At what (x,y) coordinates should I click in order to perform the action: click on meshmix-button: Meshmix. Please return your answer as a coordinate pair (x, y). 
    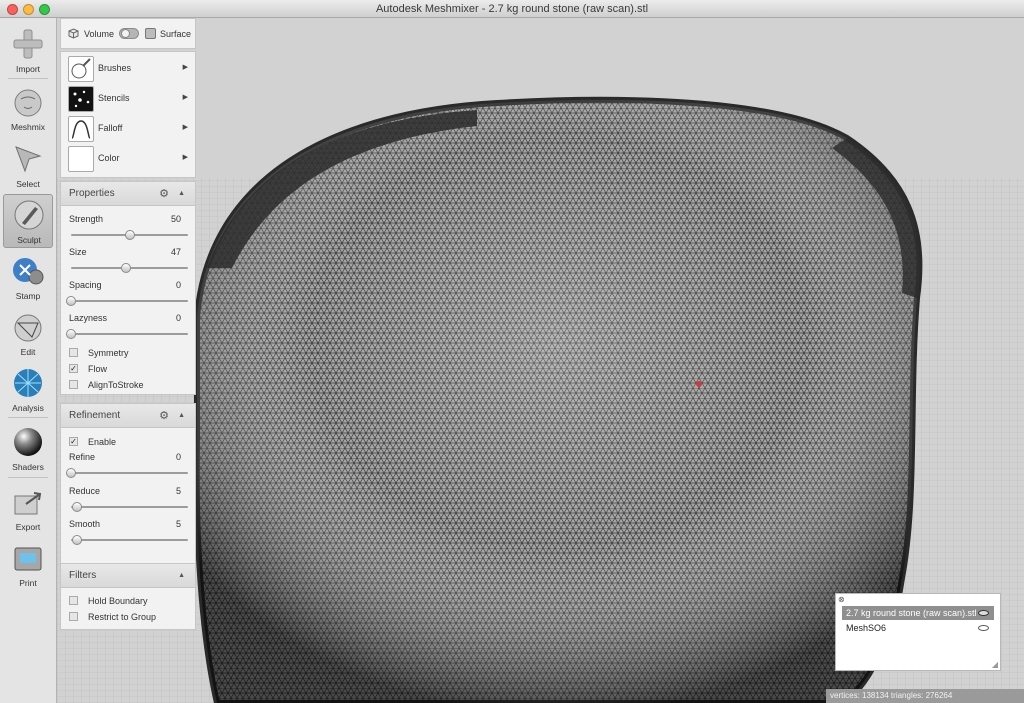
    Looking at the image, I should click on (28, 109).